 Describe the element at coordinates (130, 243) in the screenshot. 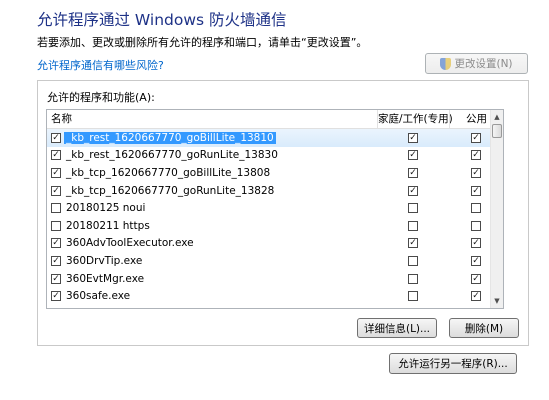

I see `program-name: 360AdvToolExecutor.exe` at that location.